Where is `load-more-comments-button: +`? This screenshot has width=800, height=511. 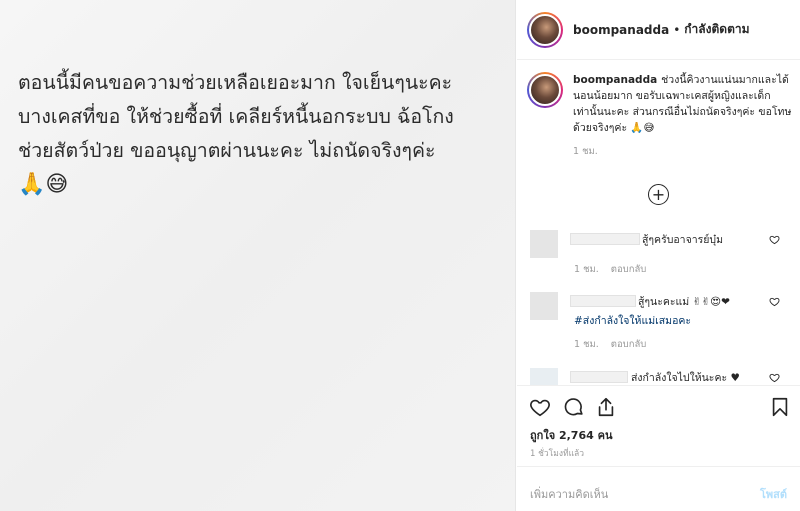 load-more-comments-button: + is located at coordinates (658, 194).